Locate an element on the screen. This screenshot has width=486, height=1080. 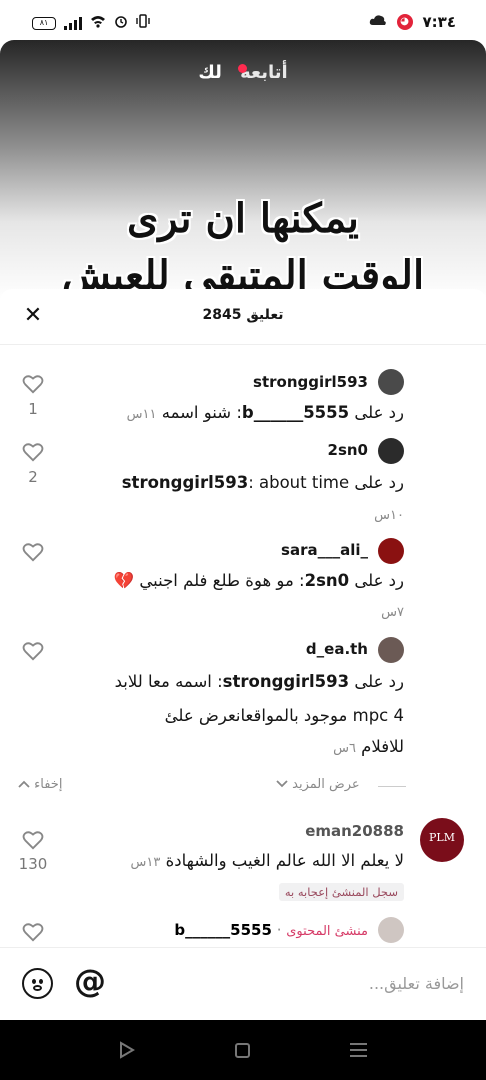
comment-text: رد على b______5555: شنو اسمه ١١س is located at coordinates (265, 414).